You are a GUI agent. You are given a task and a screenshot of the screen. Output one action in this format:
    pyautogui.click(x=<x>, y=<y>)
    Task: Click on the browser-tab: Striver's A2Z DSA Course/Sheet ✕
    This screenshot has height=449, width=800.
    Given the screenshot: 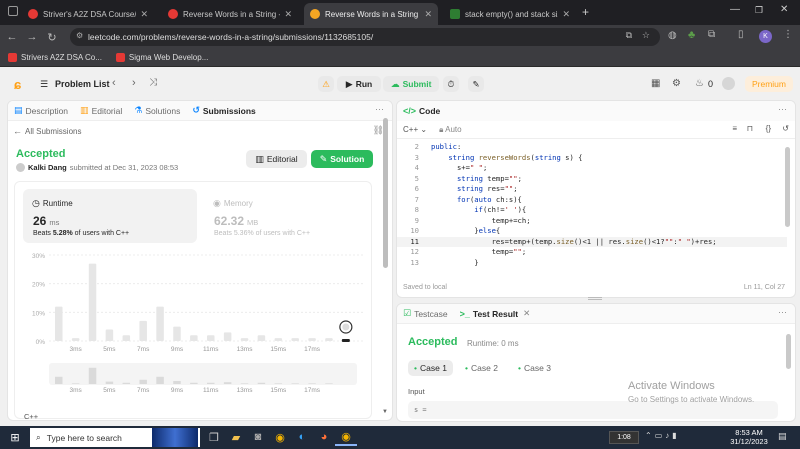 What is the action you would take?
    pyautogui.click(x=88, y=14)
    